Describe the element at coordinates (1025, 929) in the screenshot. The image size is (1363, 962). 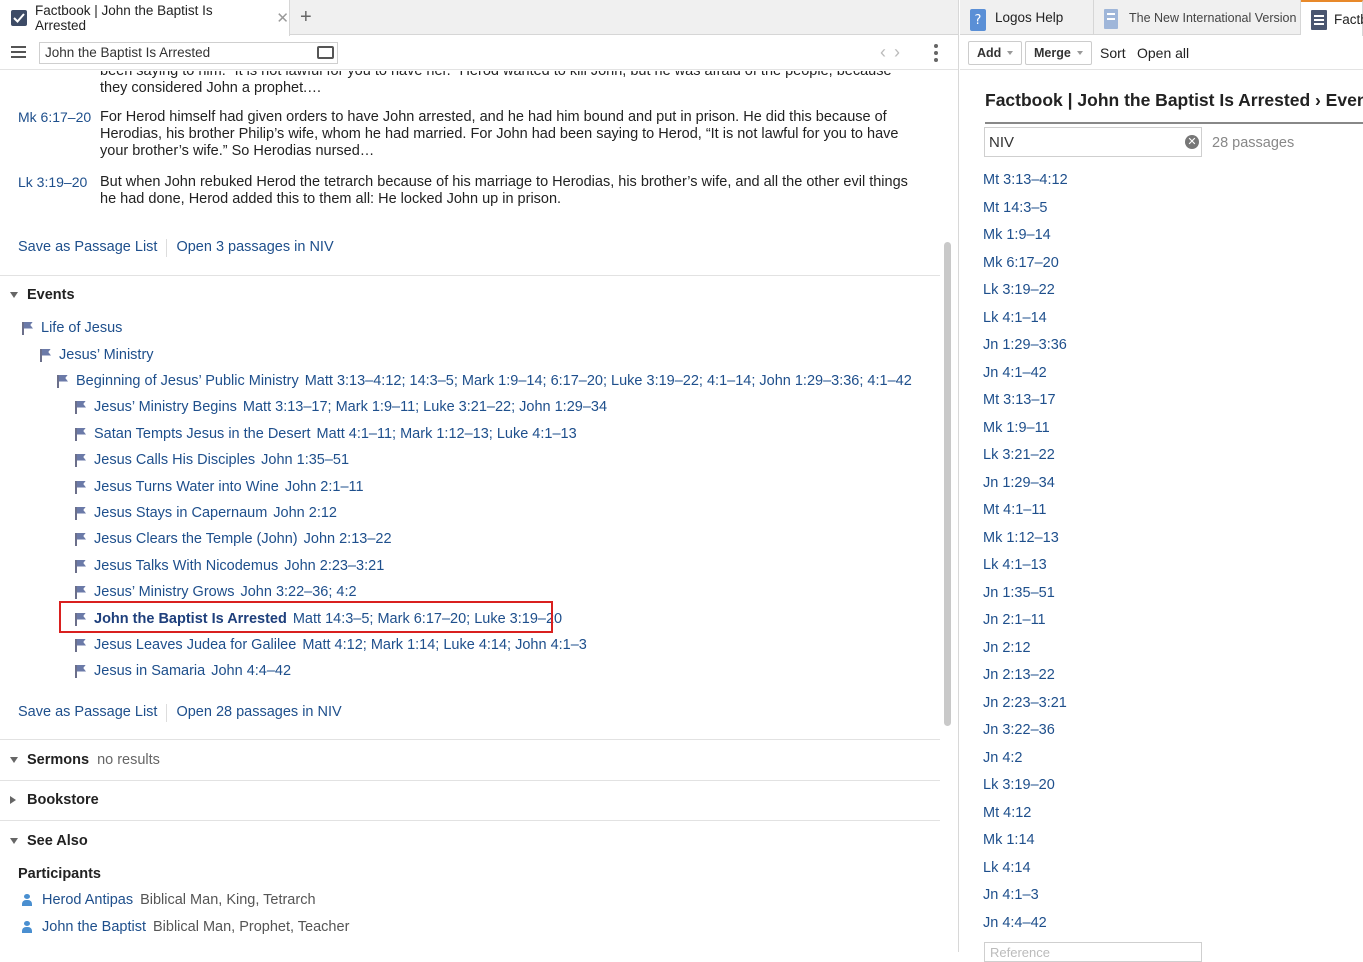
I see `passage-ref-item: Jn 4:4–42` at that location.